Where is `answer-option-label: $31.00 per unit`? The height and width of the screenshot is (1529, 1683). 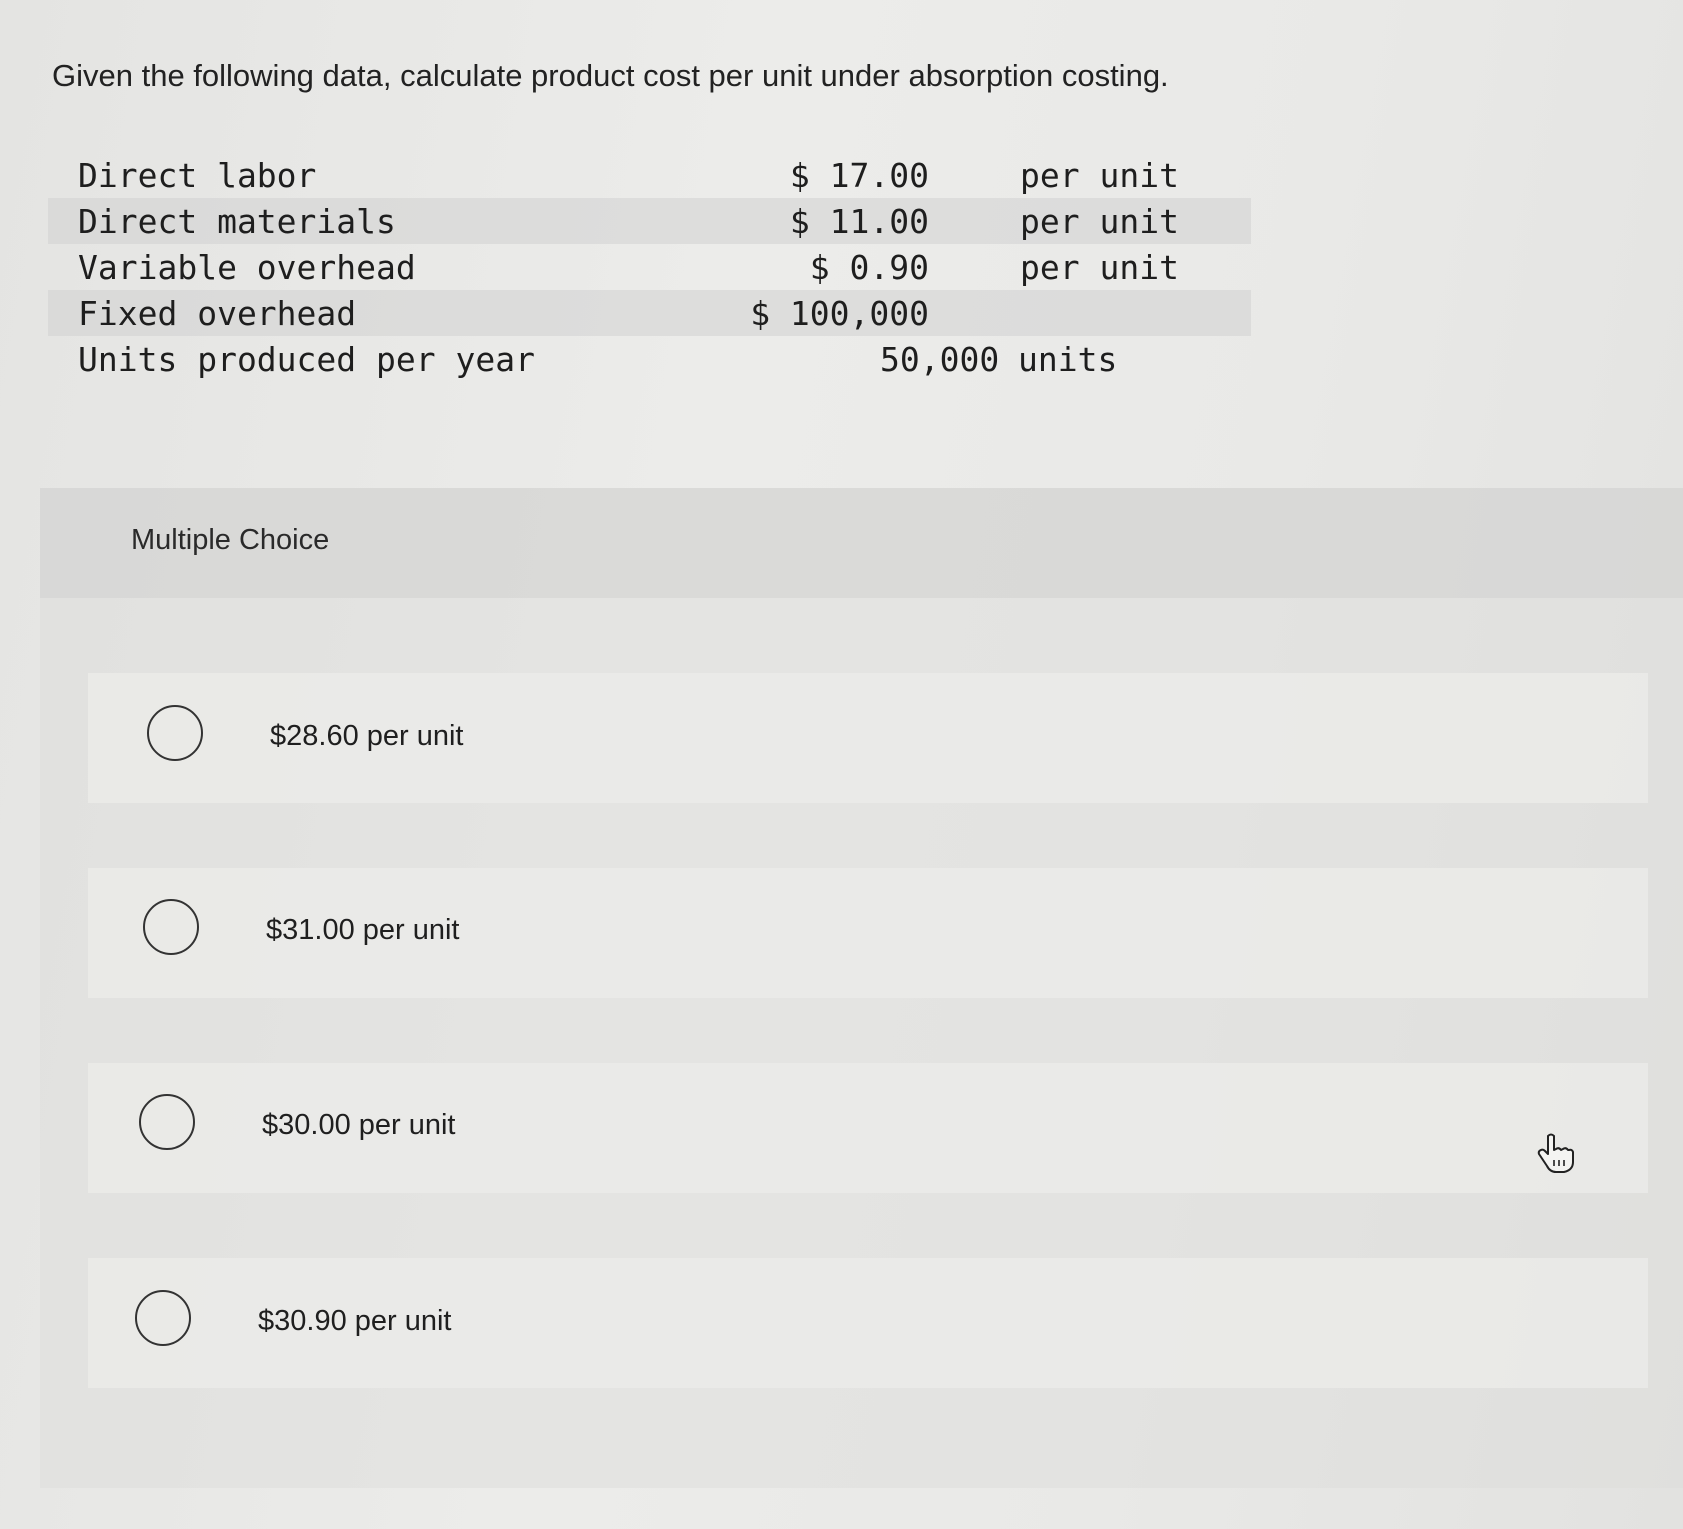 answer-option-label: $31.00 per unit is located at coordinates (362, 930).